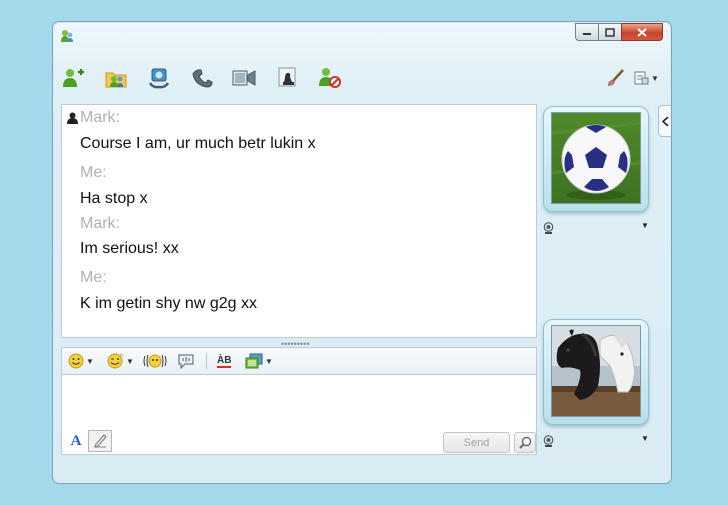 The width and height of the screenshot is (728, 505). I want to click on video-call-icon, so click(159, 78).